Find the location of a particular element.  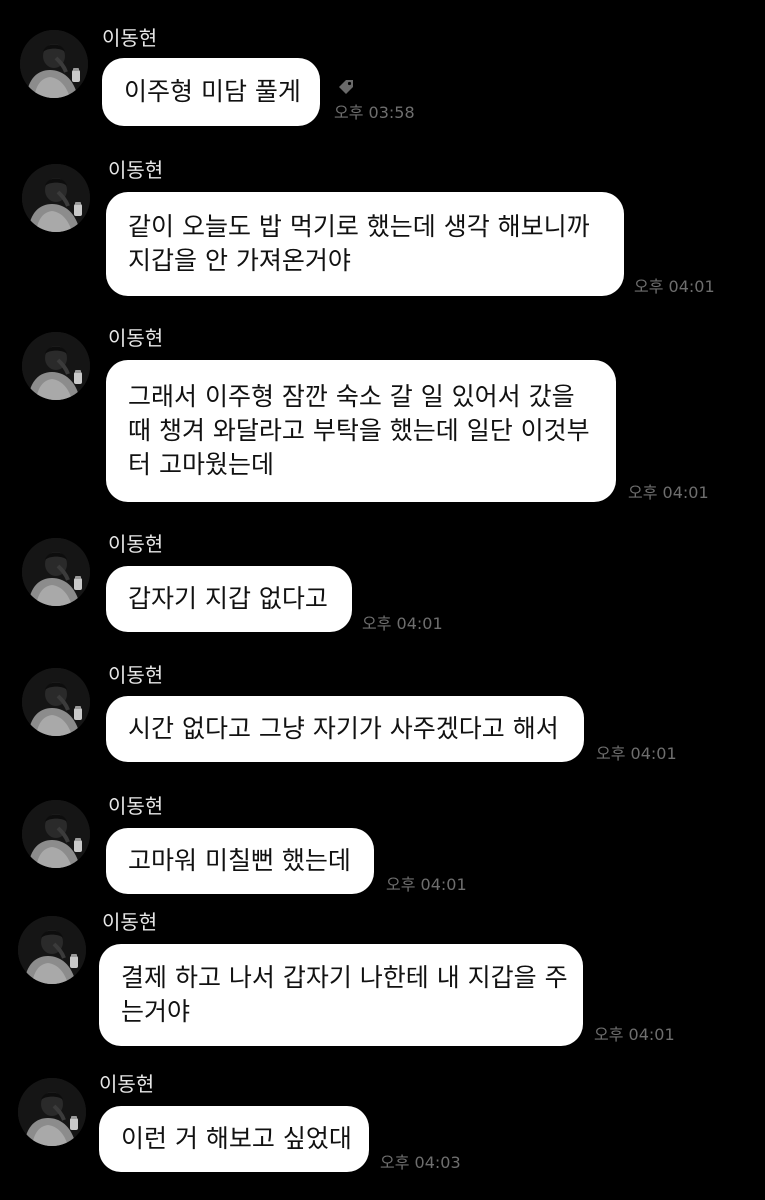

message-text: 시간 없다고 그냥 자기가 사주겠다고 해서 is located at coordinates (343, 728).